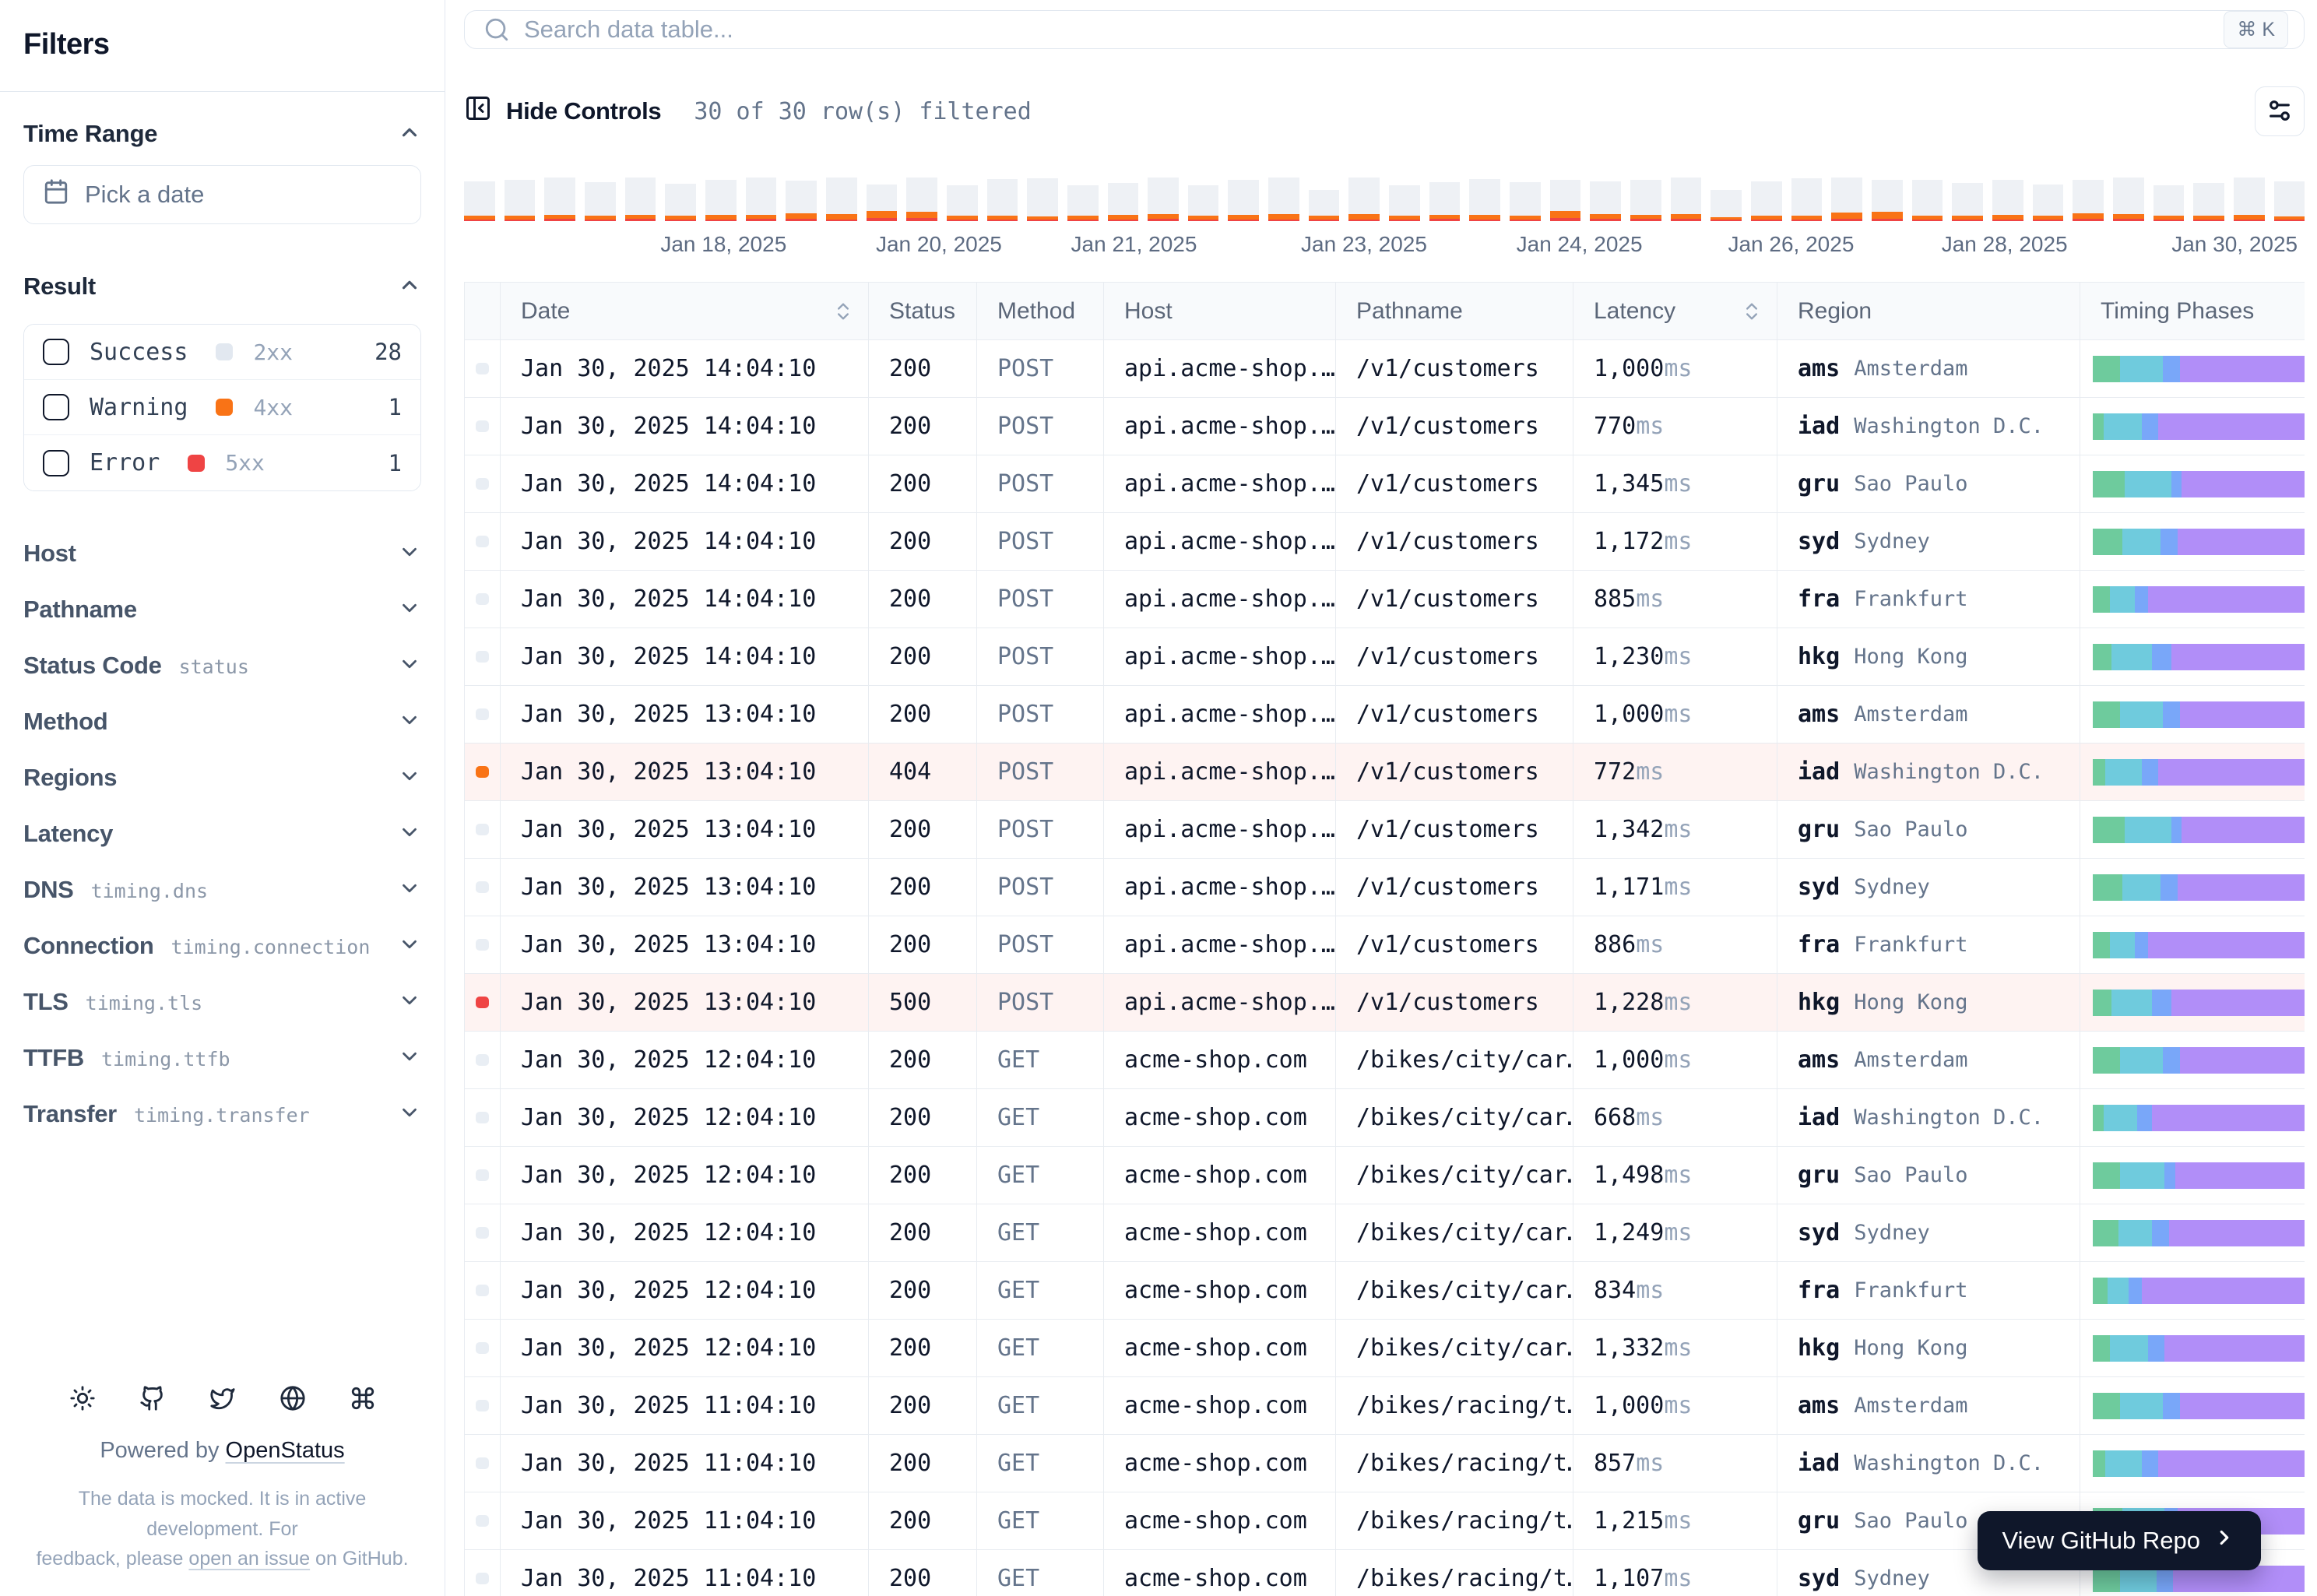 The image size is (2317, 1596). Describe the element at coordinates (222, 134) in the screenshot. I see `section-time-range: Time Range` at that location.